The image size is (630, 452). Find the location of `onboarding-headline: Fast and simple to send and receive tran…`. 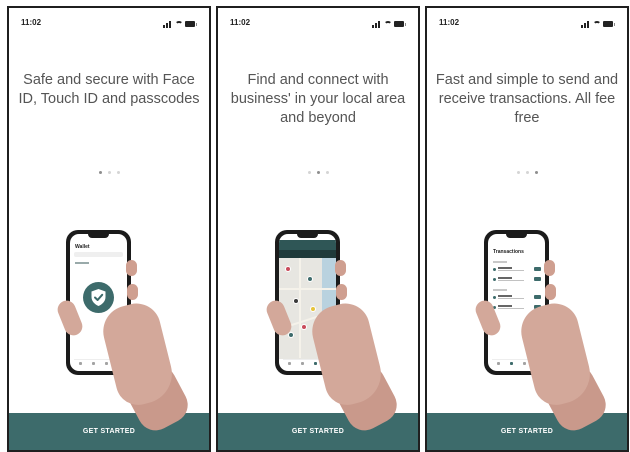

onboarding-headline: Fast and simple to send and receive tran… is located at coordinates (527, 99).